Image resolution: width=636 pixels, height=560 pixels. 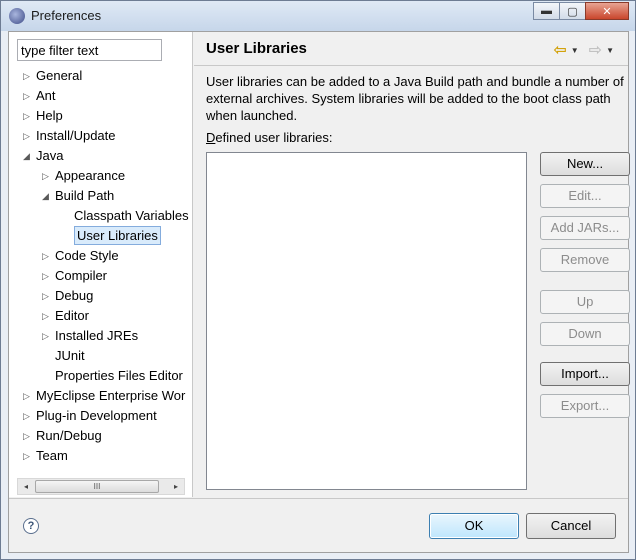 I want to click on tree-item: Classpath Variables, so click(x=124, y=216).